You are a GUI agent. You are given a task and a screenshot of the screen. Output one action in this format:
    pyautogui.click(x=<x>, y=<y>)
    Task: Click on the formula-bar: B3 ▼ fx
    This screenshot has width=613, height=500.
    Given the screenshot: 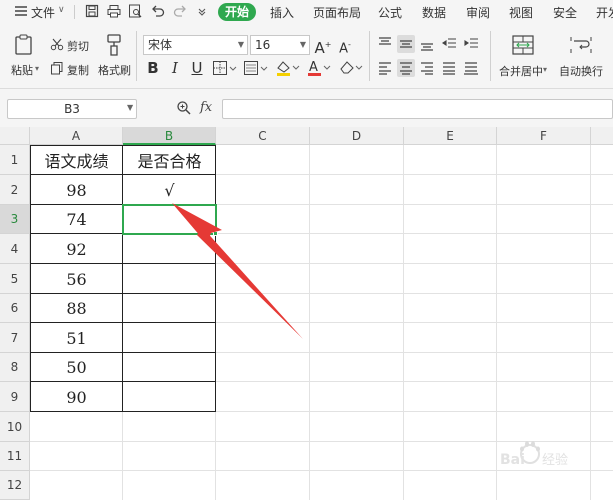 What is the action you would take?
    pyautogui.click(x=306, y=108)
    